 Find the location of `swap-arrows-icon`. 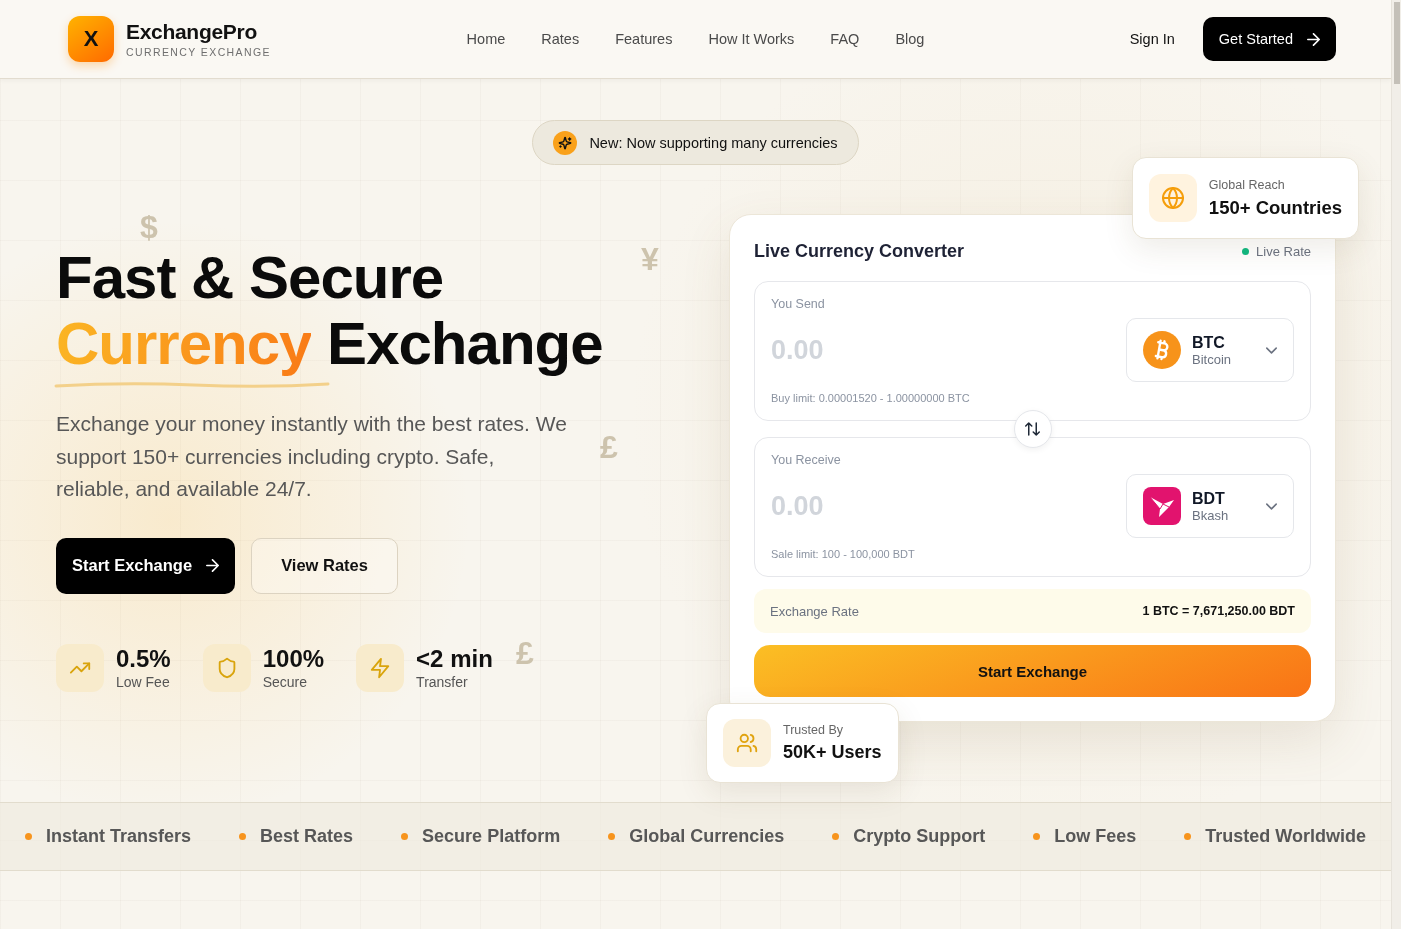

swap-arrows-icon is located at coordinates (1032, 429).